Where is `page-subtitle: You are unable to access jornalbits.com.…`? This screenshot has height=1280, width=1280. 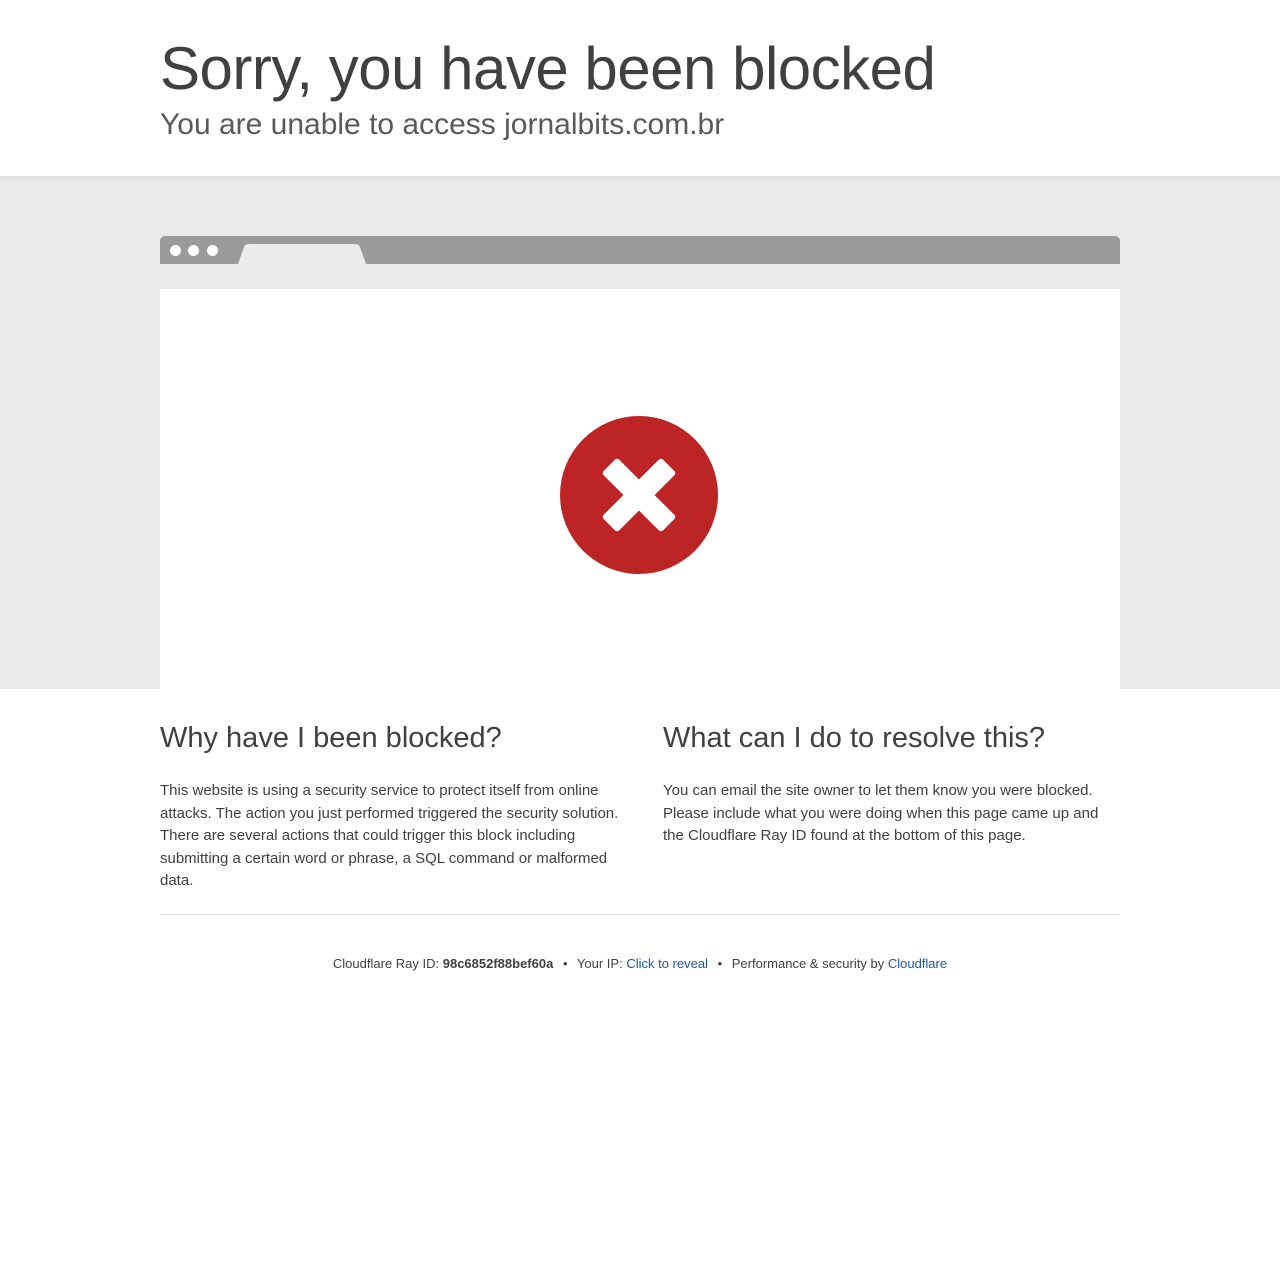 page-subtitle: You are unable to access jornalbits.com.… is located at coordinates (442, 124).